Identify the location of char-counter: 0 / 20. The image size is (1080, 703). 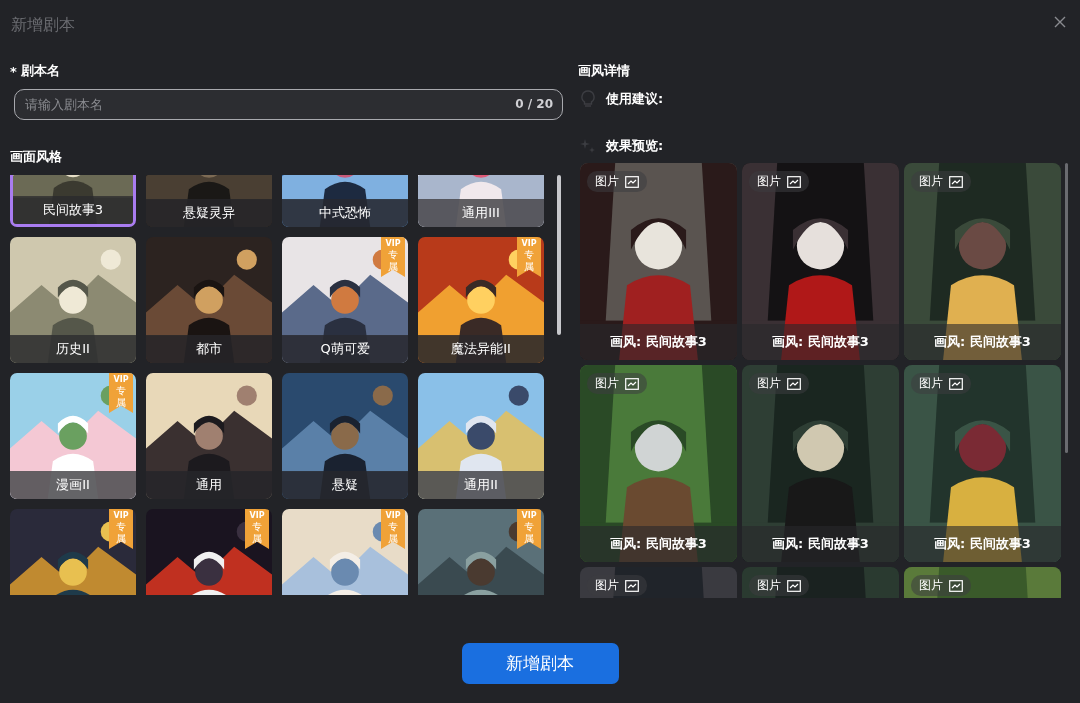
(534, 104).